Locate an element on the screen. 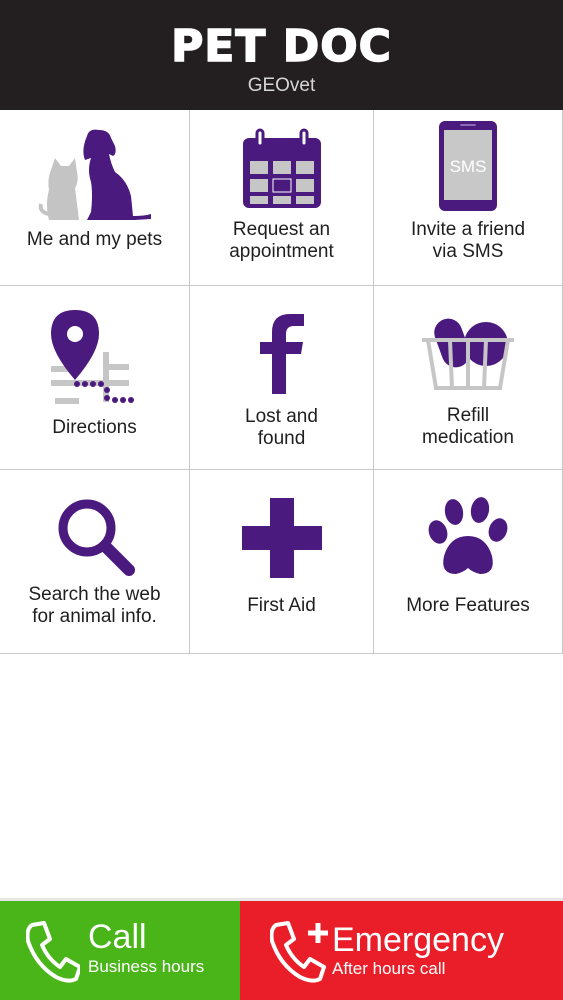 The width and height of the screenshot is (563, 1000). tile-more-features: More Features is located at coordinates (468, 562).